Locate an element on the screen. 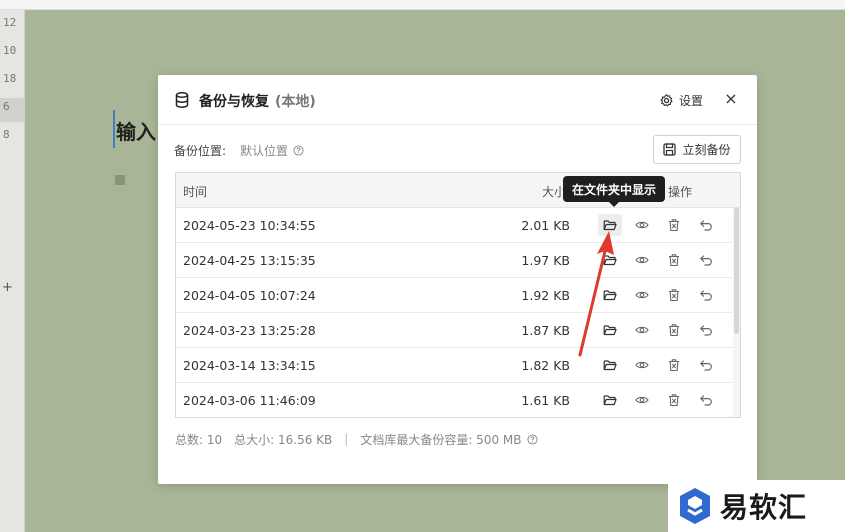 The height and width of the screenshot is (532, 845). total-size: 总大小: 16.56 KB is located at coordinates (283, 439).